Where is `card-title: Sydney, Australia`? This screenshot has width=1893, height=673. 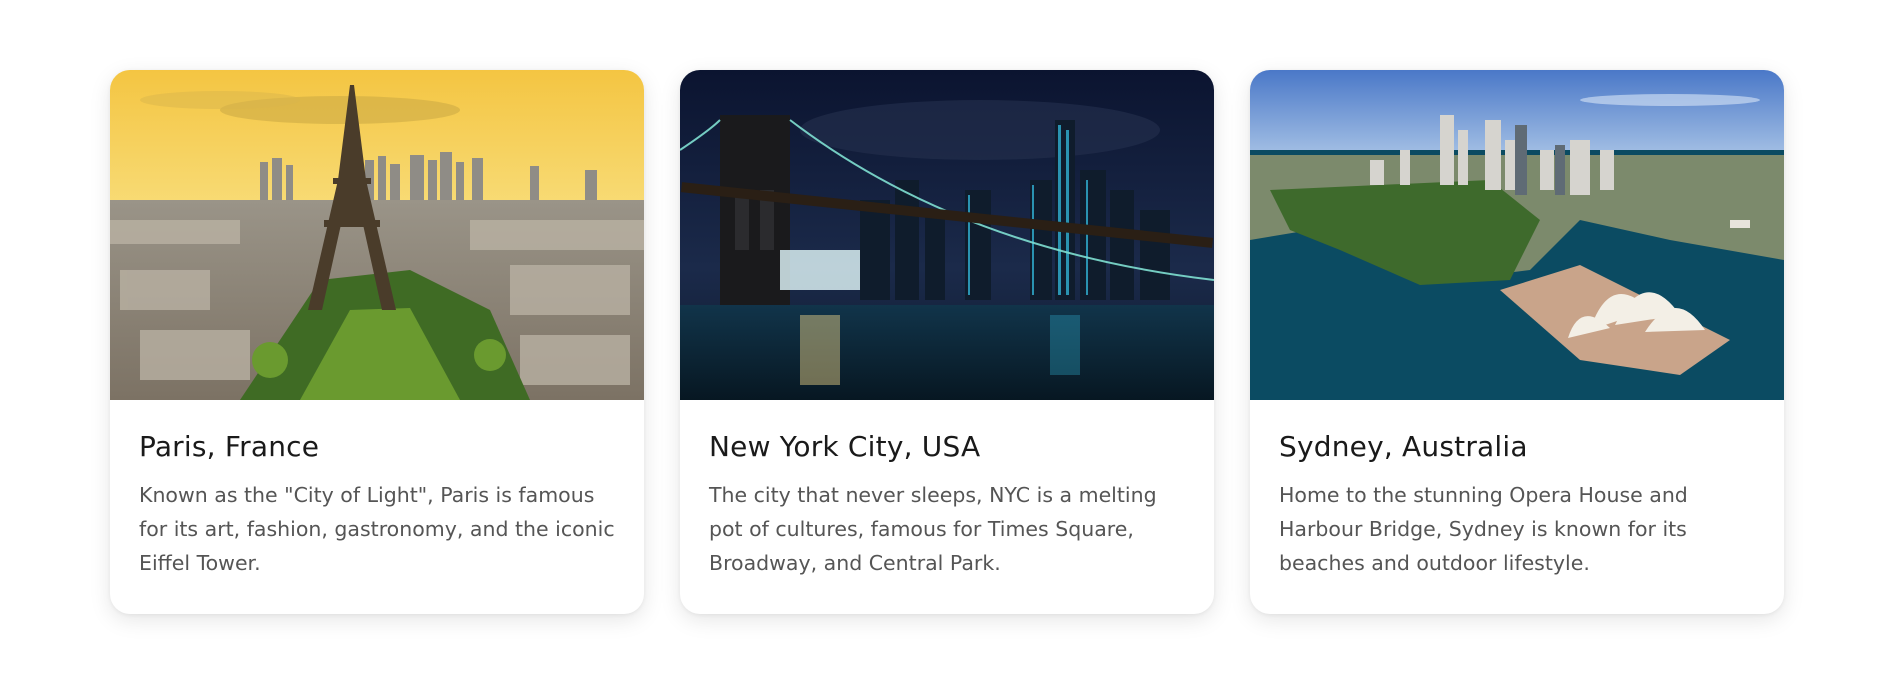
card-title: Sydney, Australia is located at coordinates (1403, 446).